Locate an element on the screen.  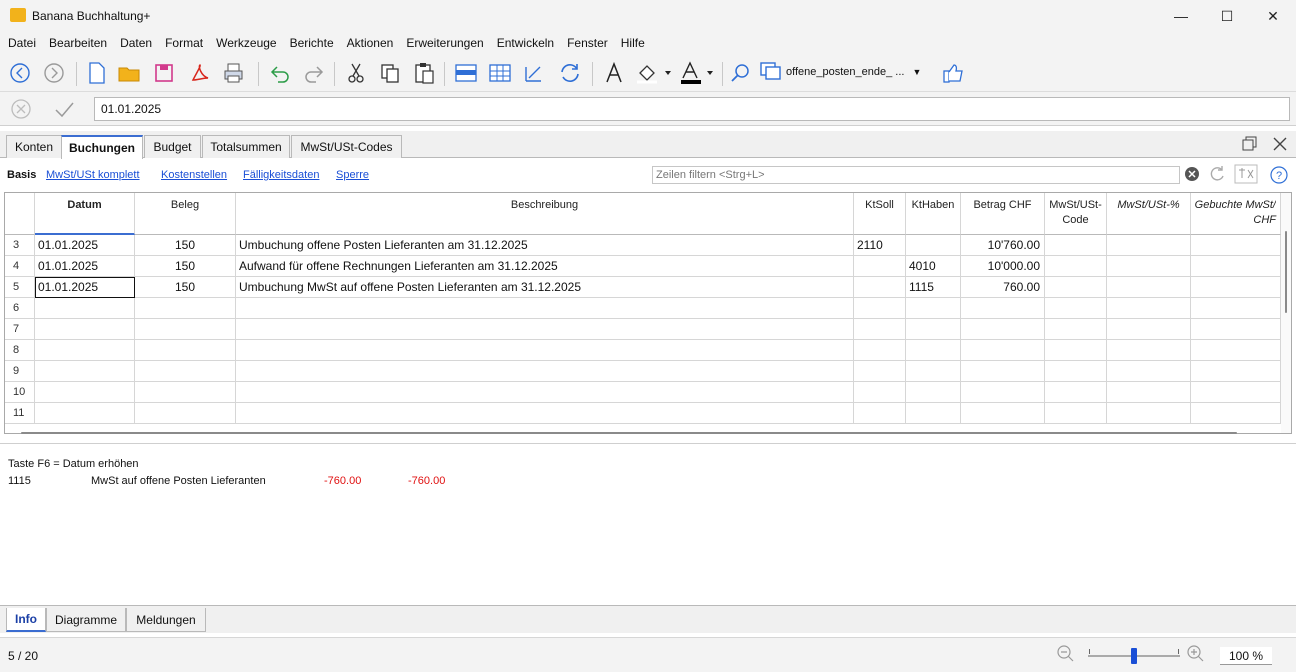
col-header-gebuchte-mwst: Gebuchte MwSt/ CHF is located at coordinates (1236, 214).